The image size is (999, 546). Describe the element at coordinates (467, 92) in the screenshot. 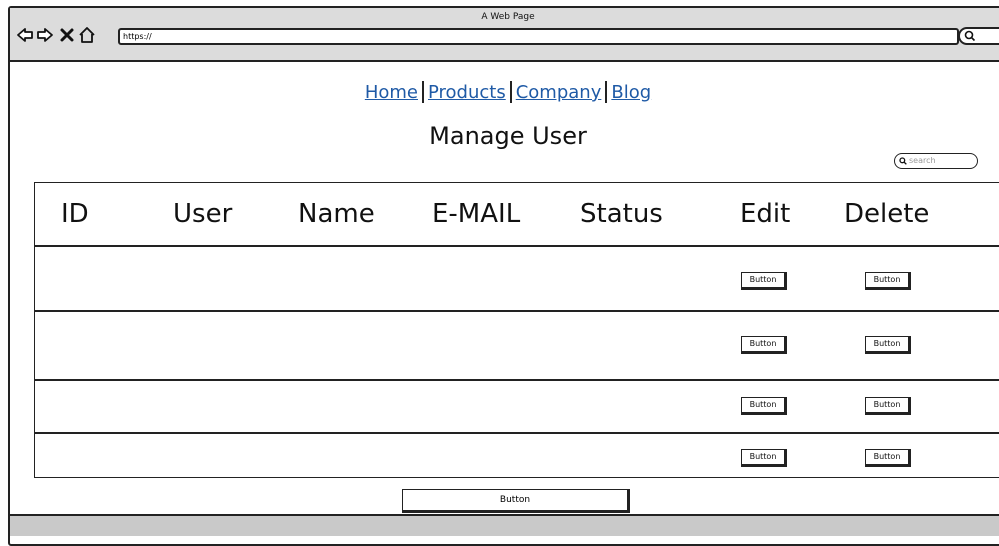

I see `nav-link-products: Products` at that location.